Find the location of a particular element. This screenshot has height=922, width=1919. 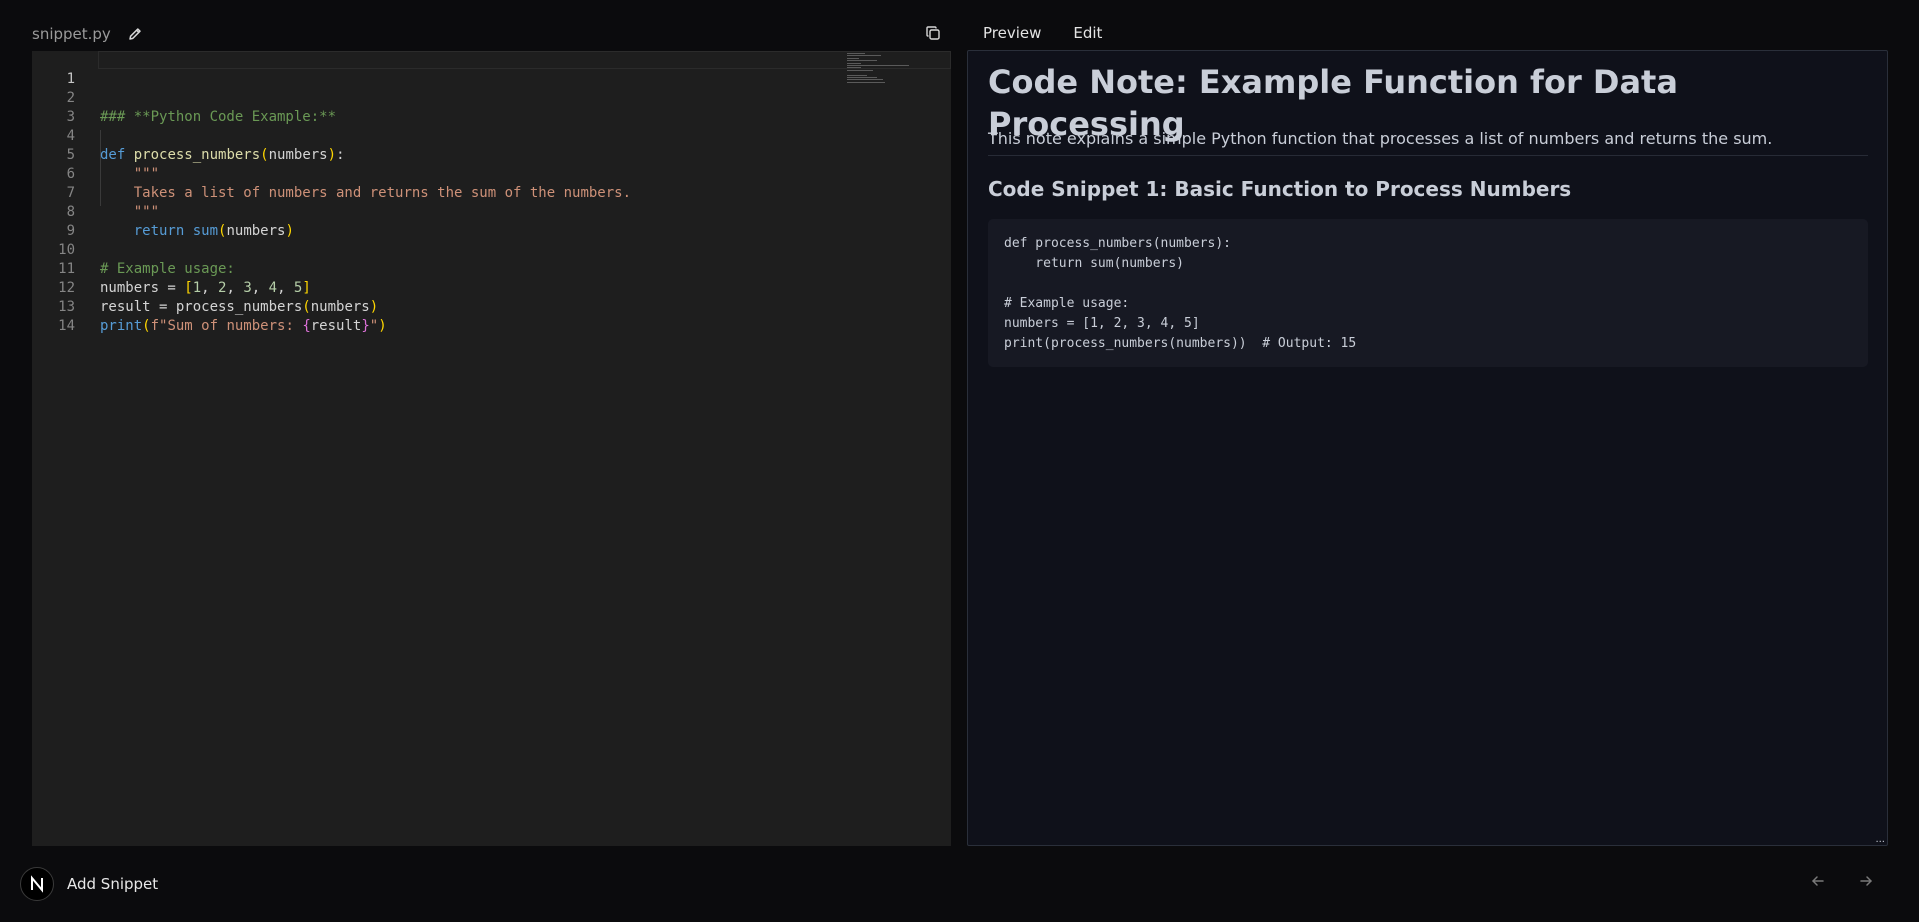

app-logo is located at coordinates (37, 884).